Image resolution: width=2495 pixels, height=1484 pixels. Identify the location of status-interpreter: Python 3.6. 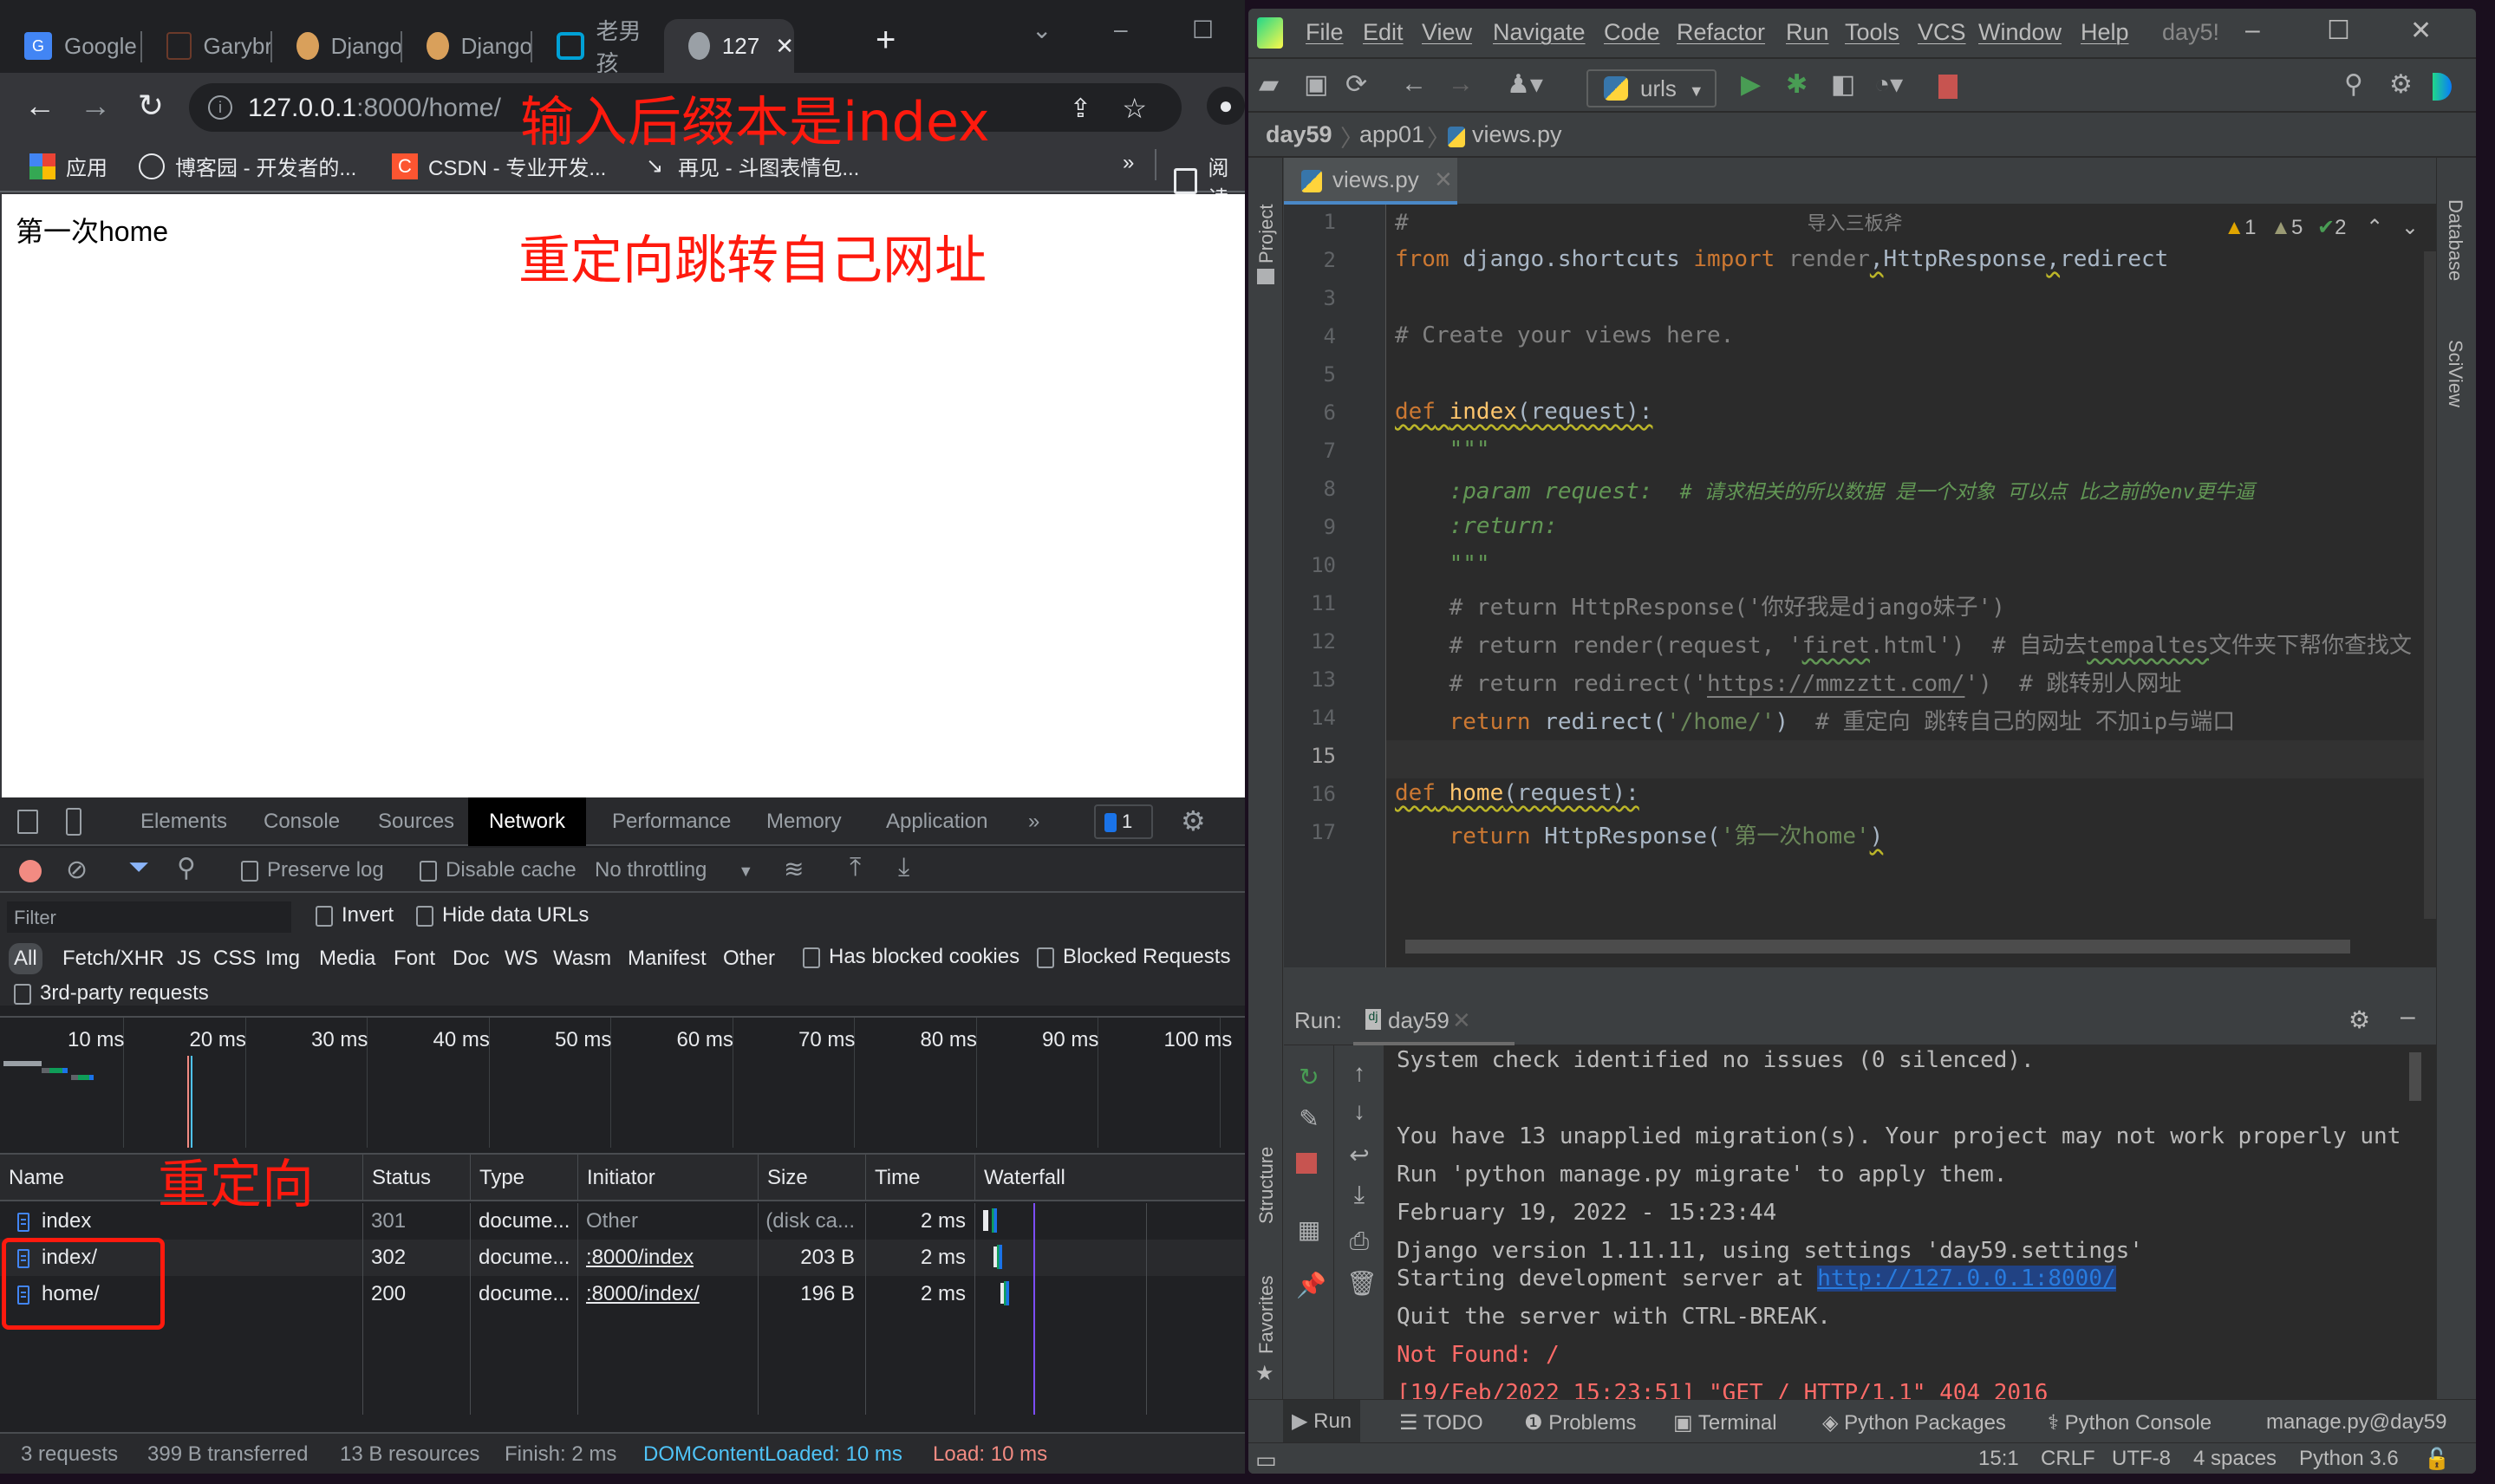
(2349, 1459).